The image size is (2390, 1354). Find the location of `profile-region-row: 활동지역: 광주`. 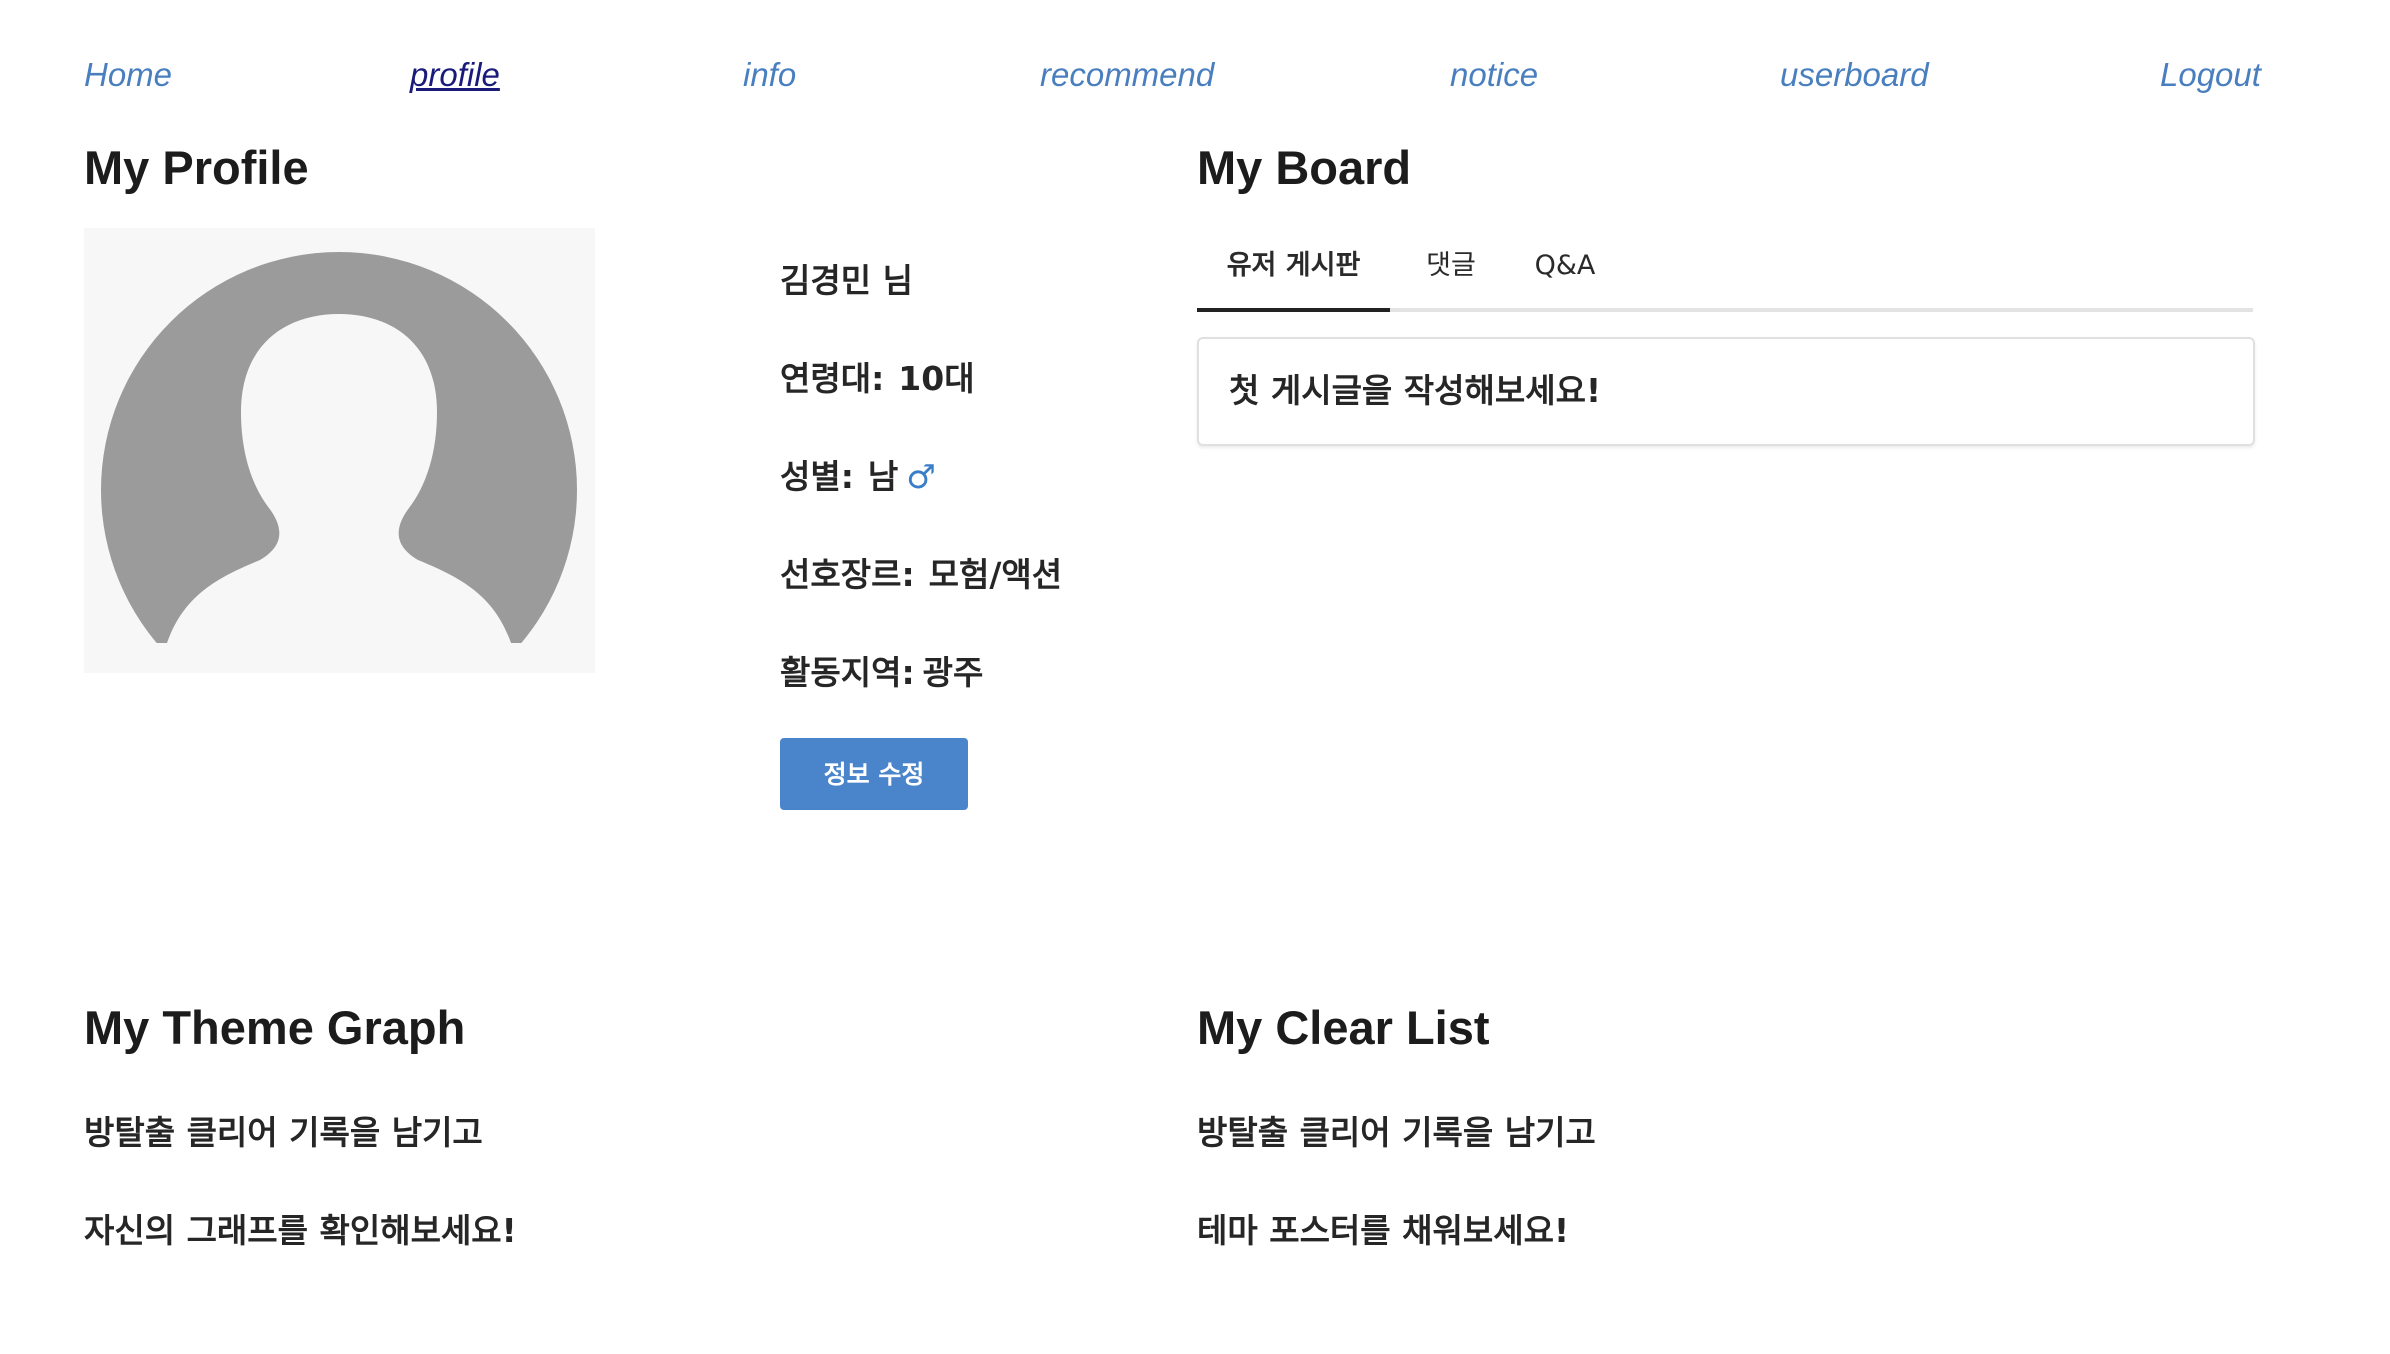

profile-region-row: 활동지역: 광주 is located at coordinates (881, 673).